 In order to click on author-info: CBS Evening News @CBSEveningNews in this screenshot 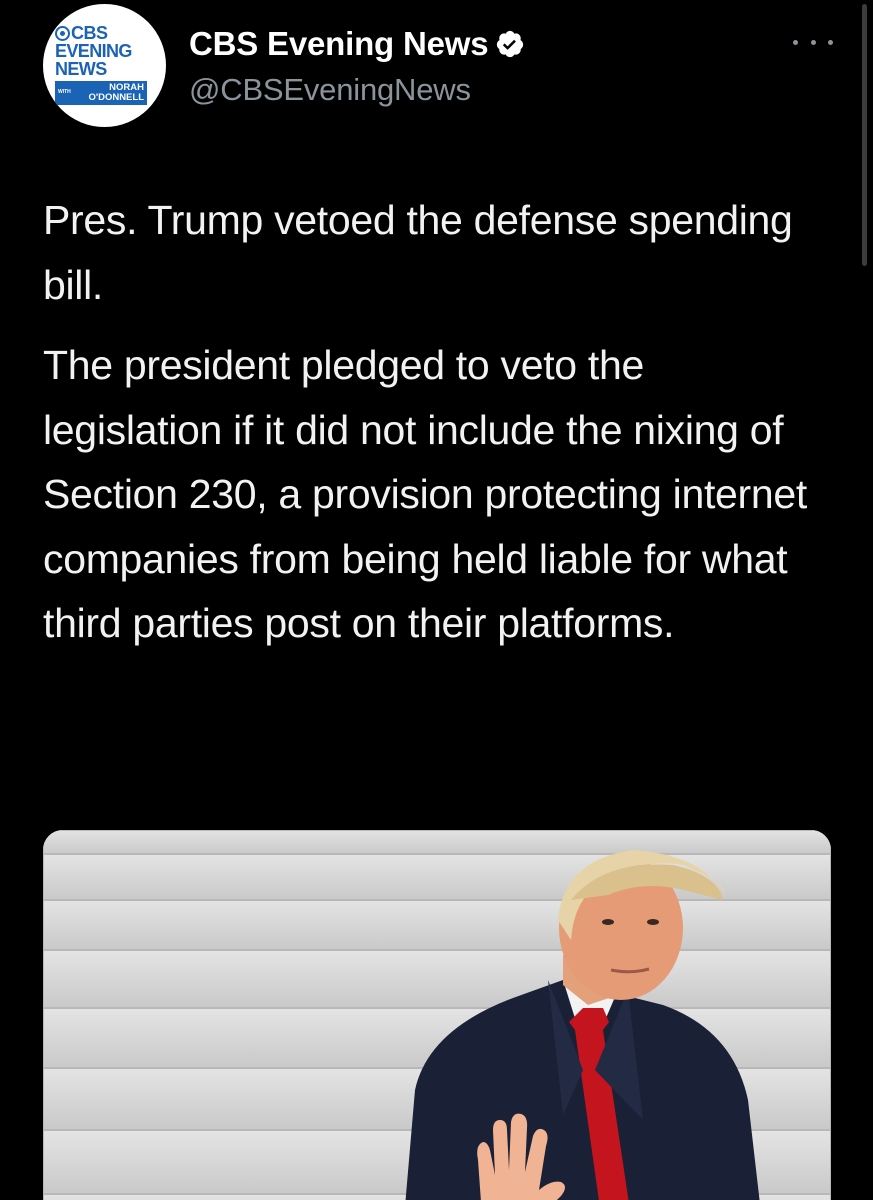, I will do `click(357, 65)`.